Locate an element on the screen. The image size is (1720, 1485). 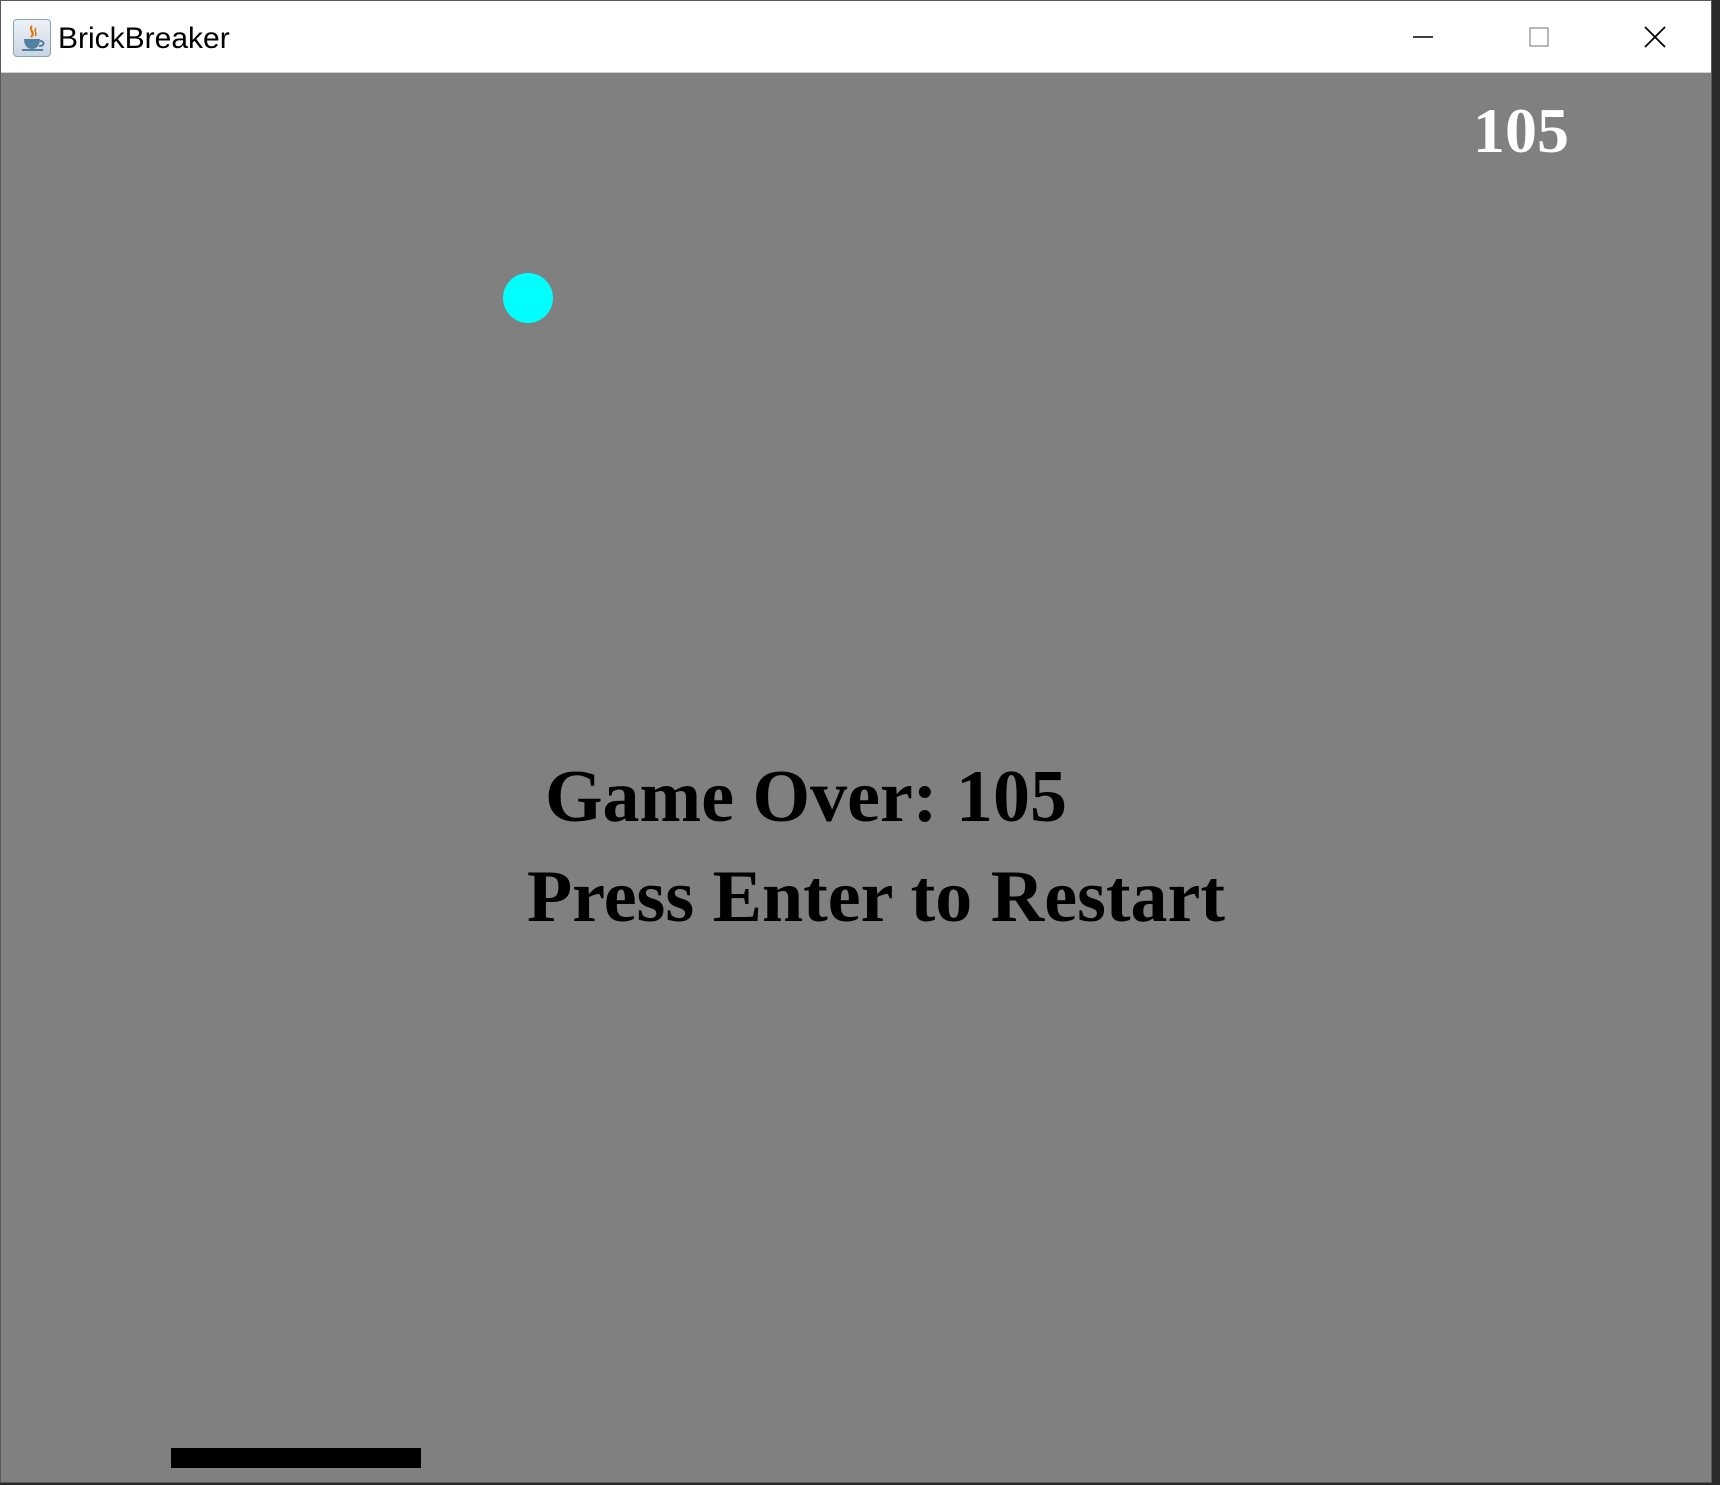
restart-prompt: Press Enter to Restart is located at coordinates (876, 897).